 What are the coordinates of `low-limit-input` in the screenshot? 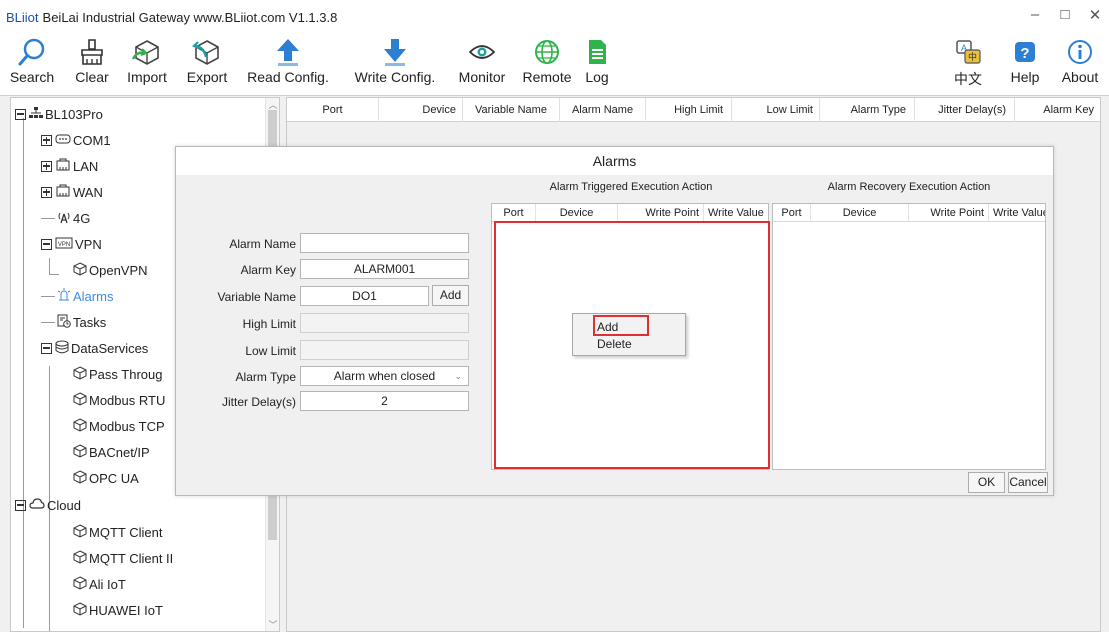 It's located at (384, 350).